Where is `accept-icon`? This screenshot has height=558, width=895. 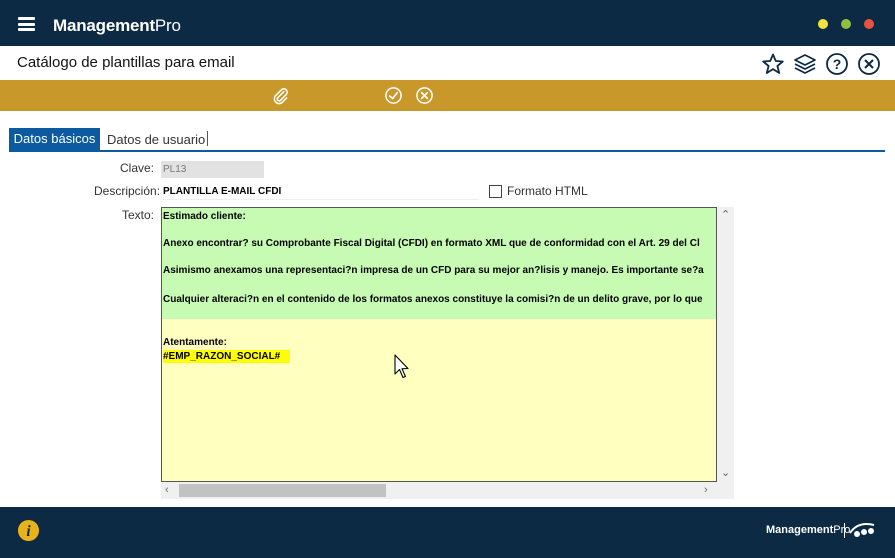
accept-icon is located at coordinates (393, 95).